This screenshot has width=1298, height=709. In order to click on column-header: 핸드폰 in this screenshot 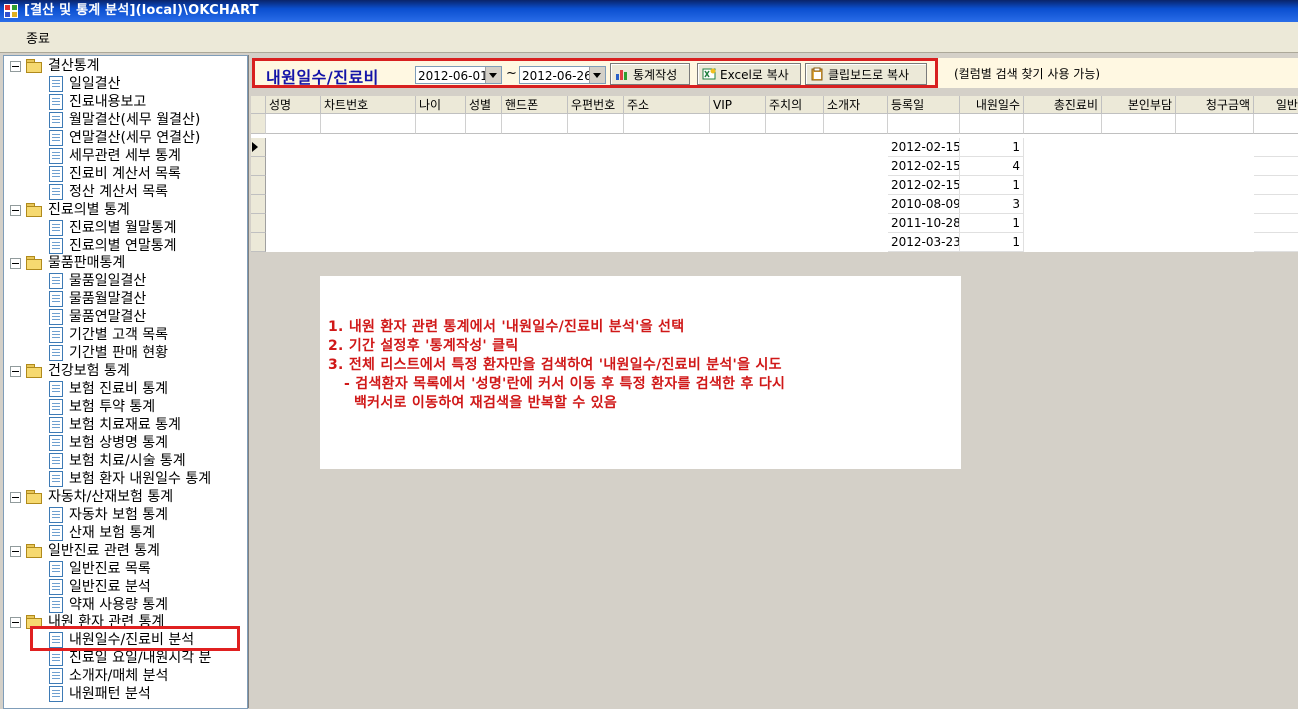, I will do `click(535, 105)`.